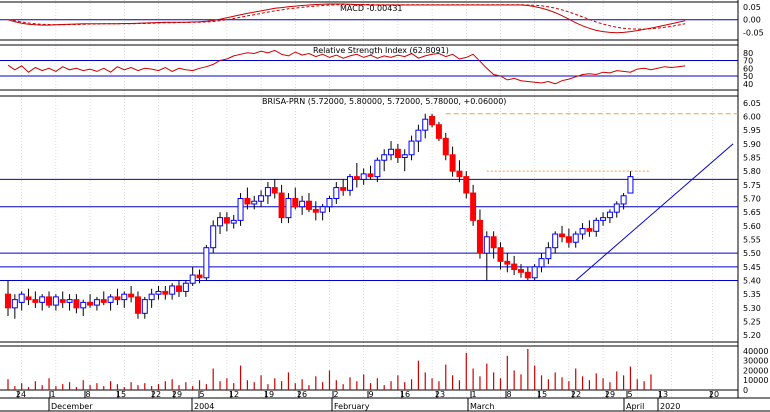 This screenshot has height=412, width=770. I want to click on rsi-tick-label: 40, so click(748, 84).